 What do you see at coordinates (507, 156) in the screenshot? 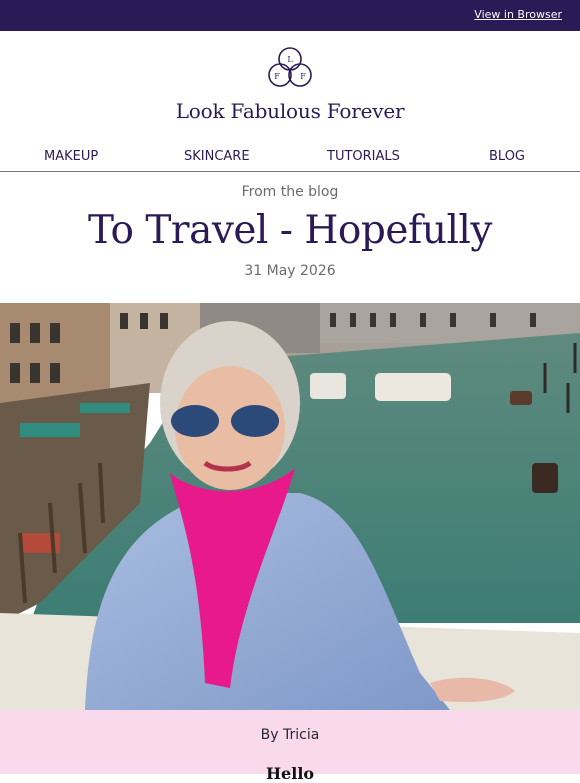
I see `nav-item-blog: BLOG` at bounding box center [507, 156].